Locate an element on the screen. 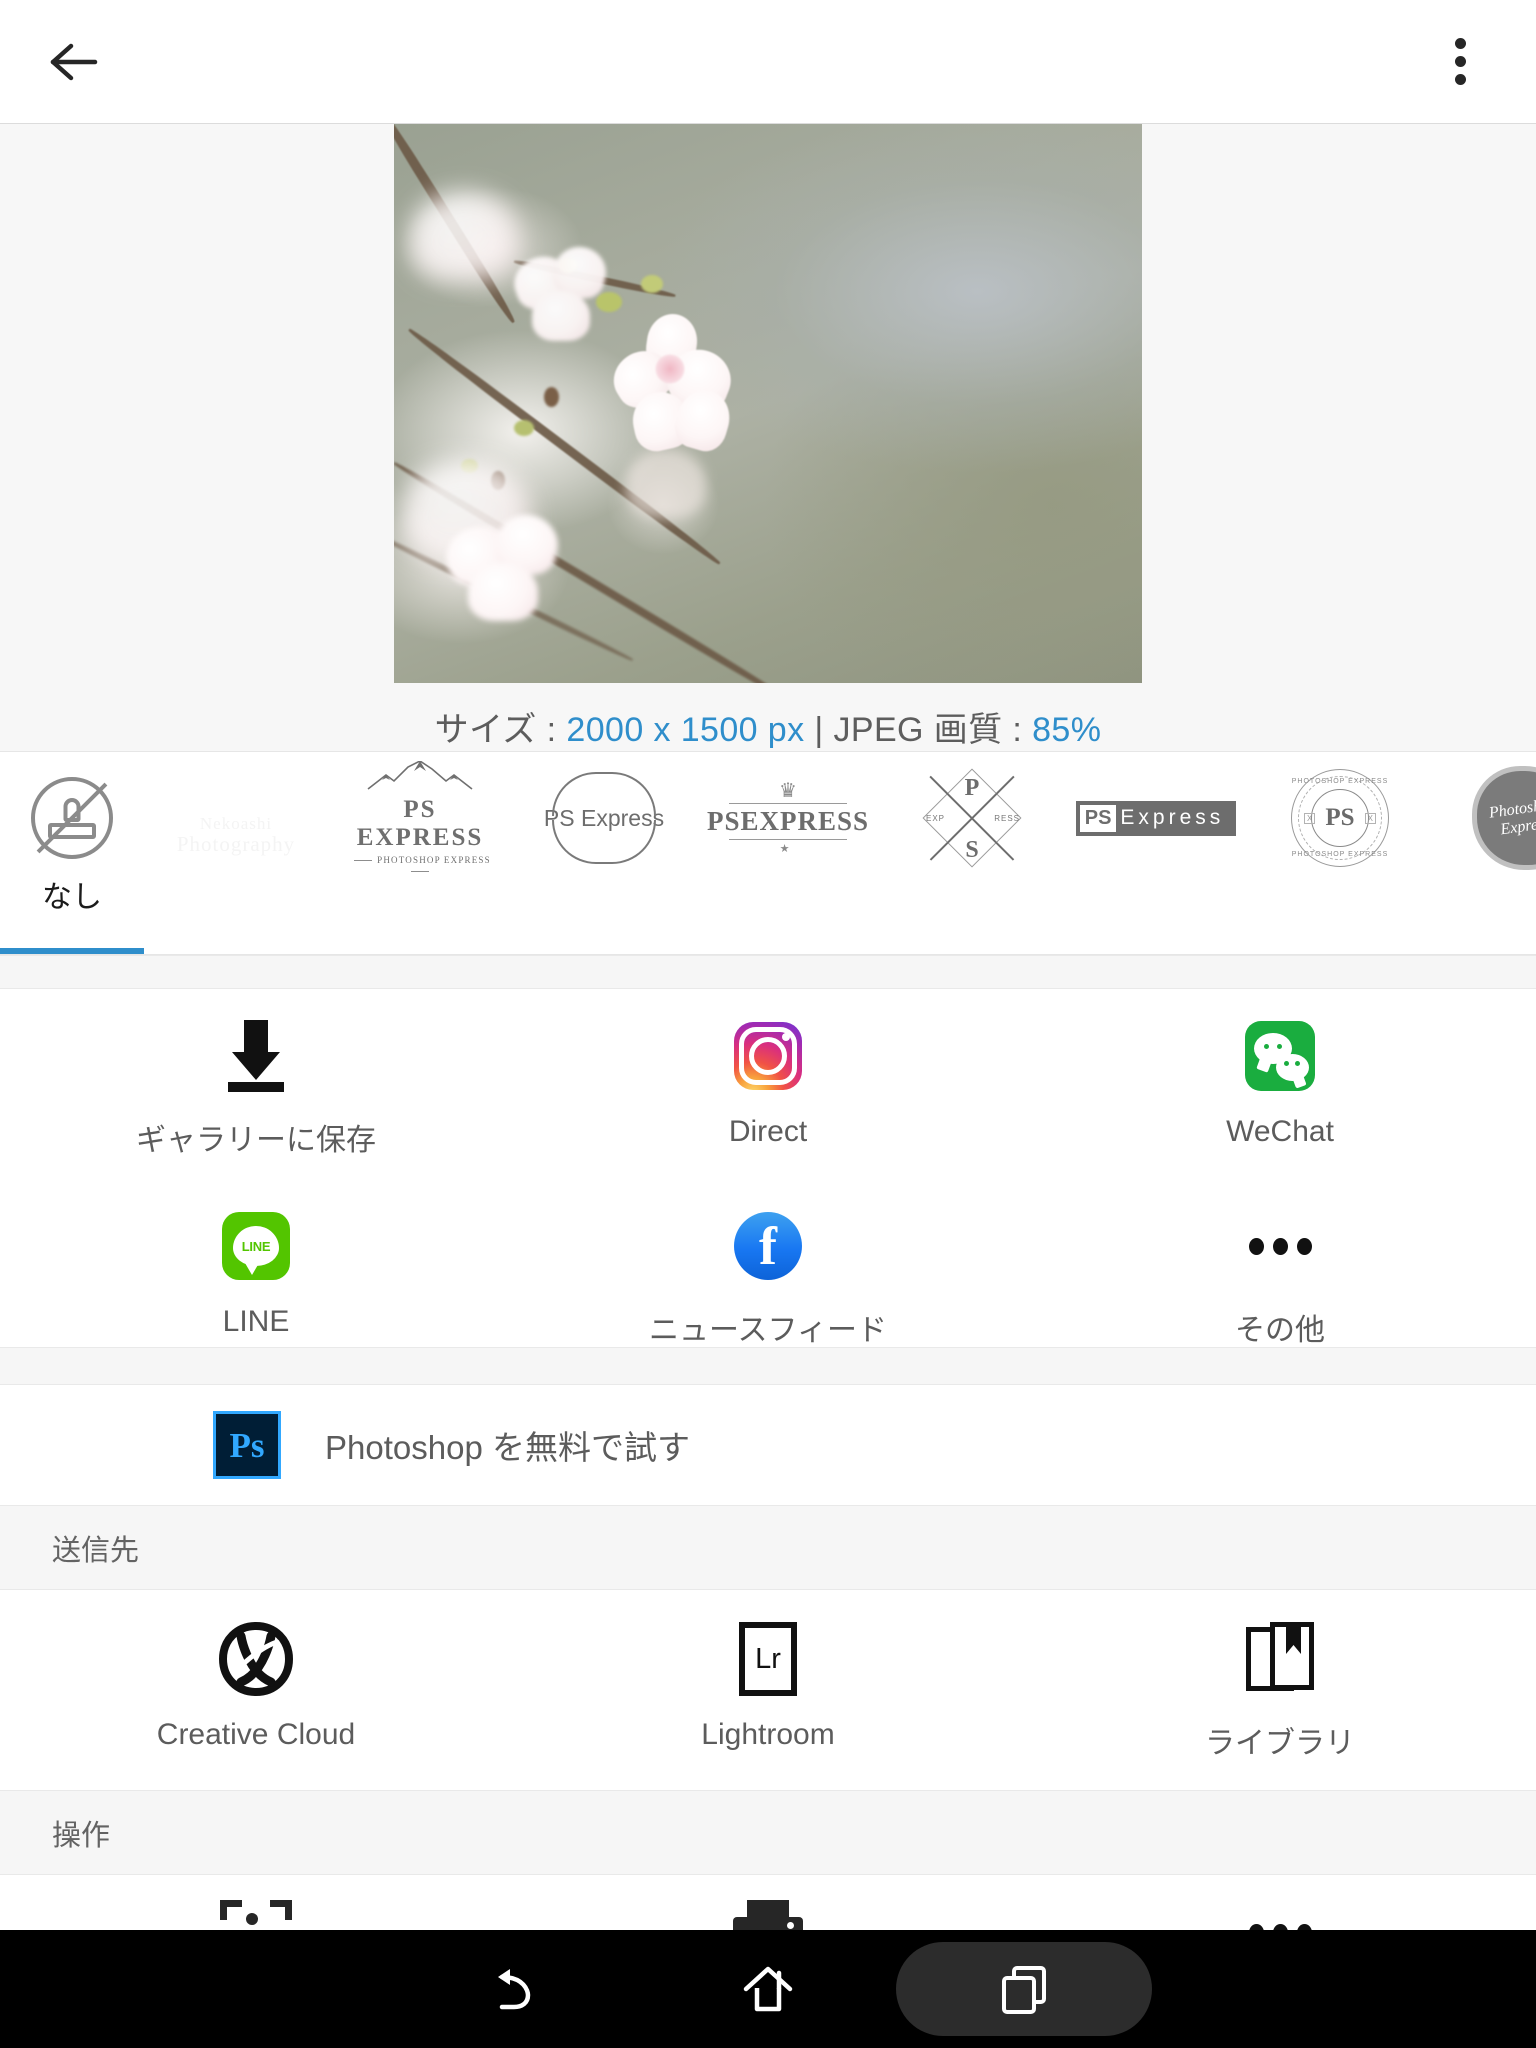  line-icon: LINE is located at coordinates (256, 1246).